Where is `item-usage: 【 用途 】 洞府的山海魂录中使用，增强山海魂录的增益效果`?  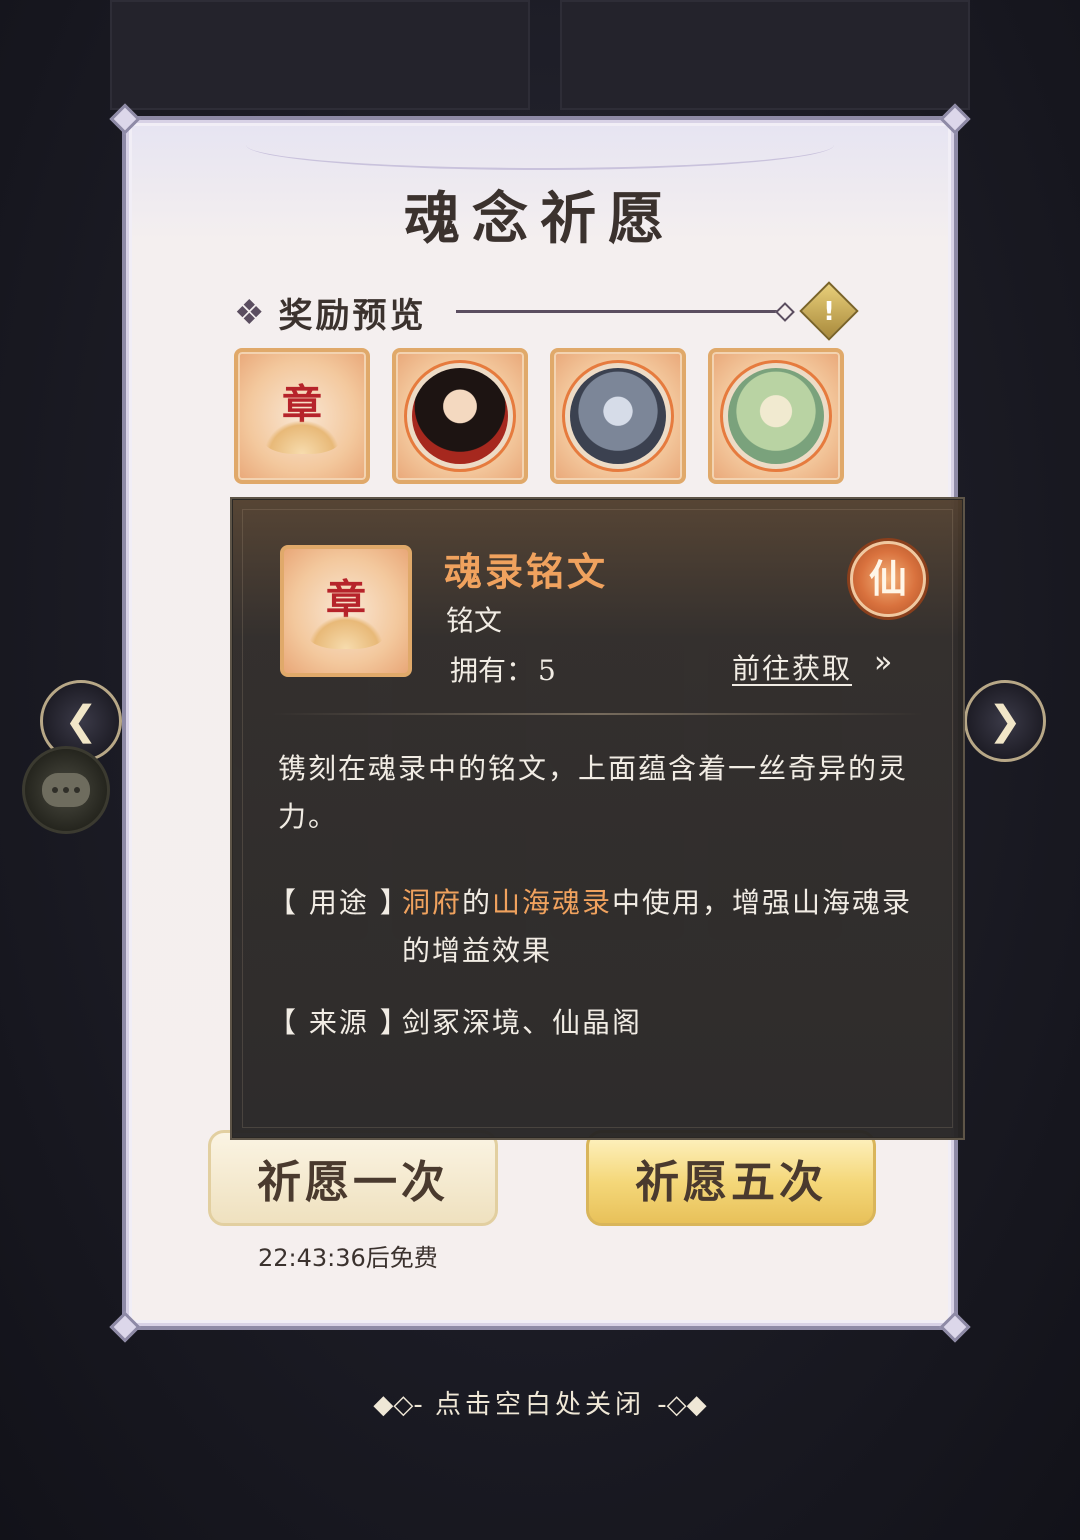 item-usage: 【 用途 】 洞府的山海魂录中使用，增强山海魂录的增益效果 is located at coordinates (600, 927).